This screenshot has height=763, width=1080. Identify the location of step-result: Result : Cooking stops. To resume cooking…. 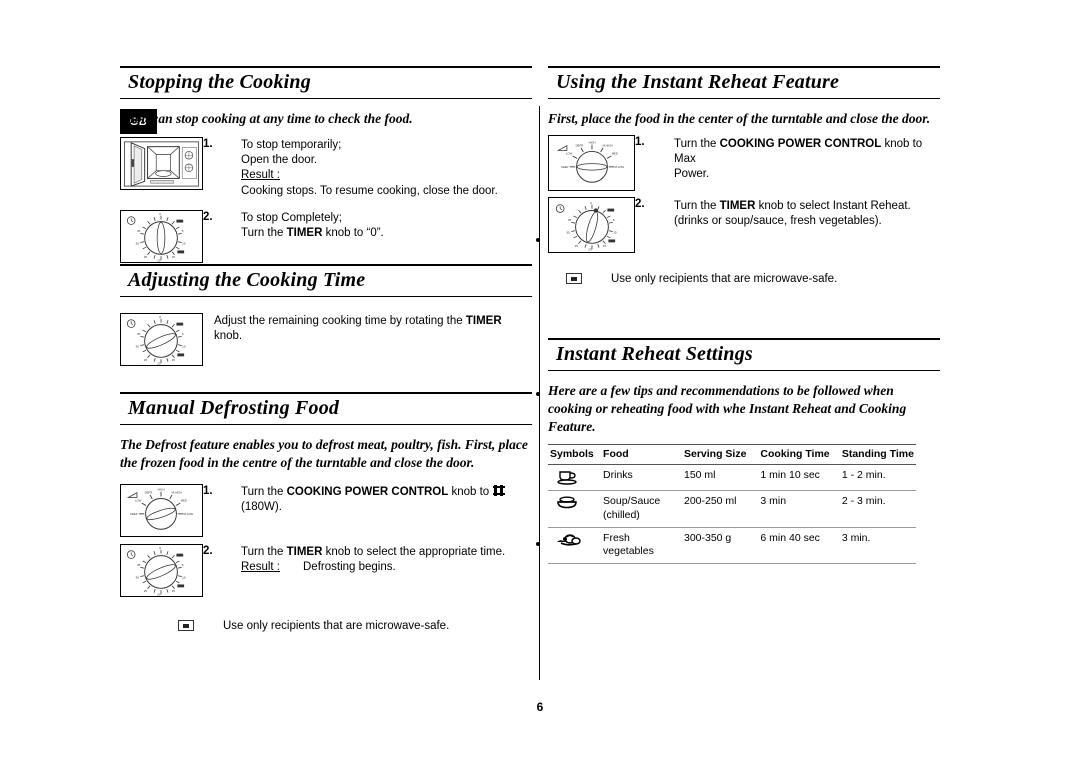
(386, 183).